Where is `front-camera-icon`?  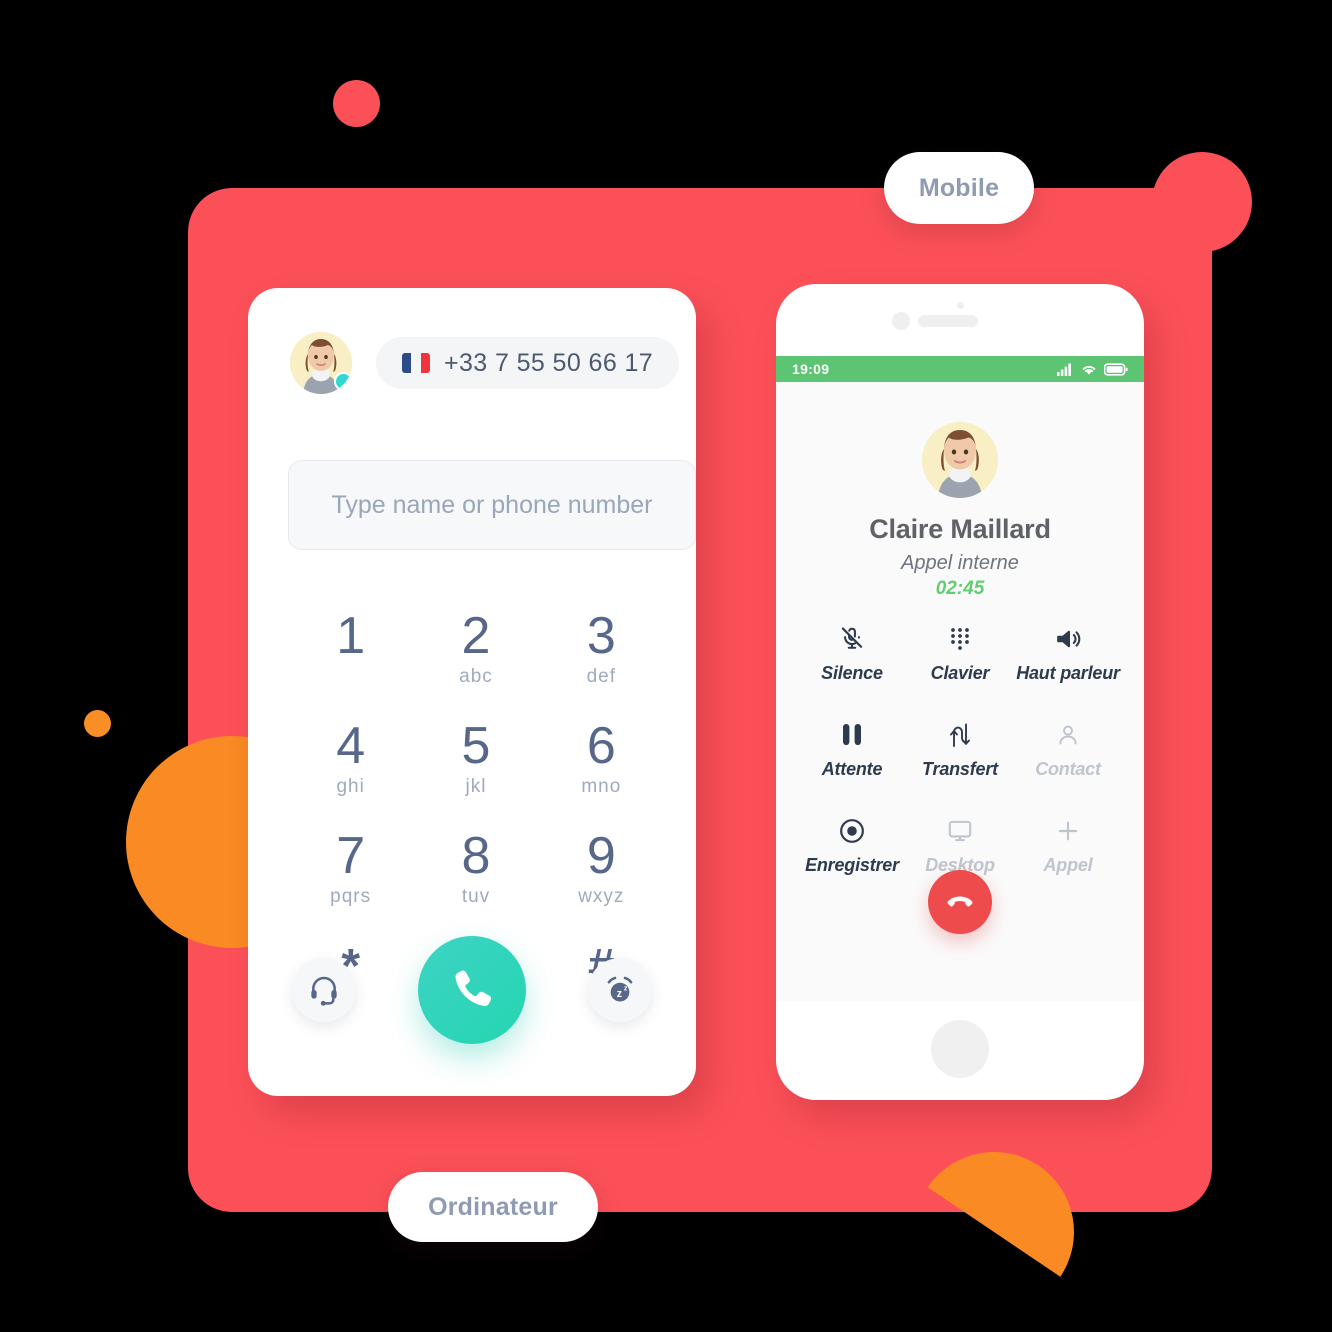 front-camera-icon is located at coordinates (960, 305).